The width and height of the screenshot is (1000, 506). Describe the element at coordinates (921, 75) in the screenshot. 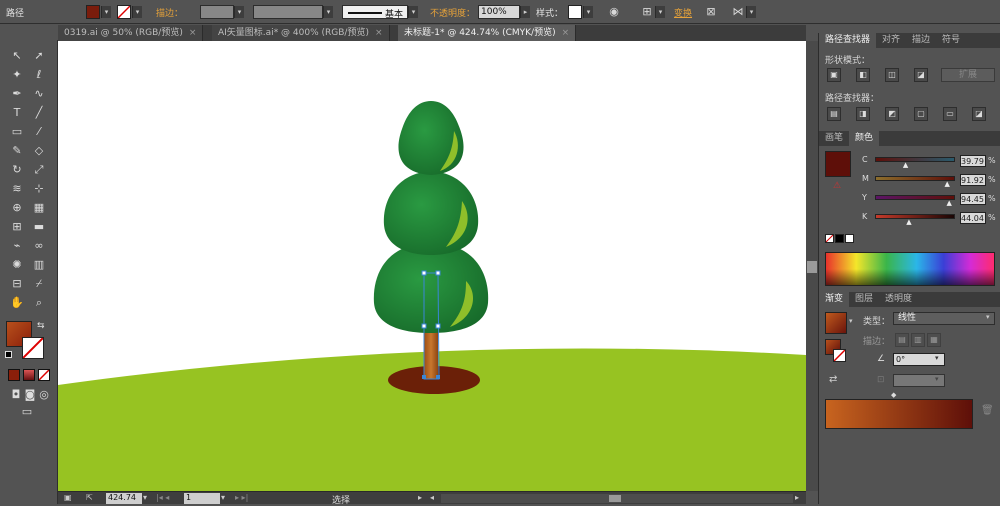

I see `exclude-icon: ◪` at that location.